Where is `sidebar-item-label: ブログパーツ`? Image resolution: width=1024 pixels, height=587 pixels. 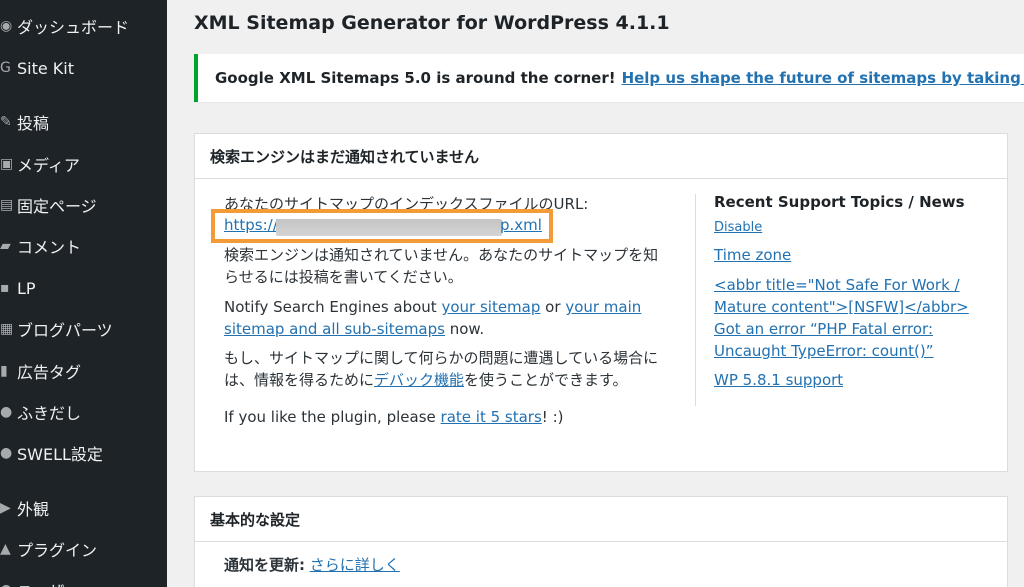
sidebar-item-label: ブログパーツ is located at coordinates (65, 330).